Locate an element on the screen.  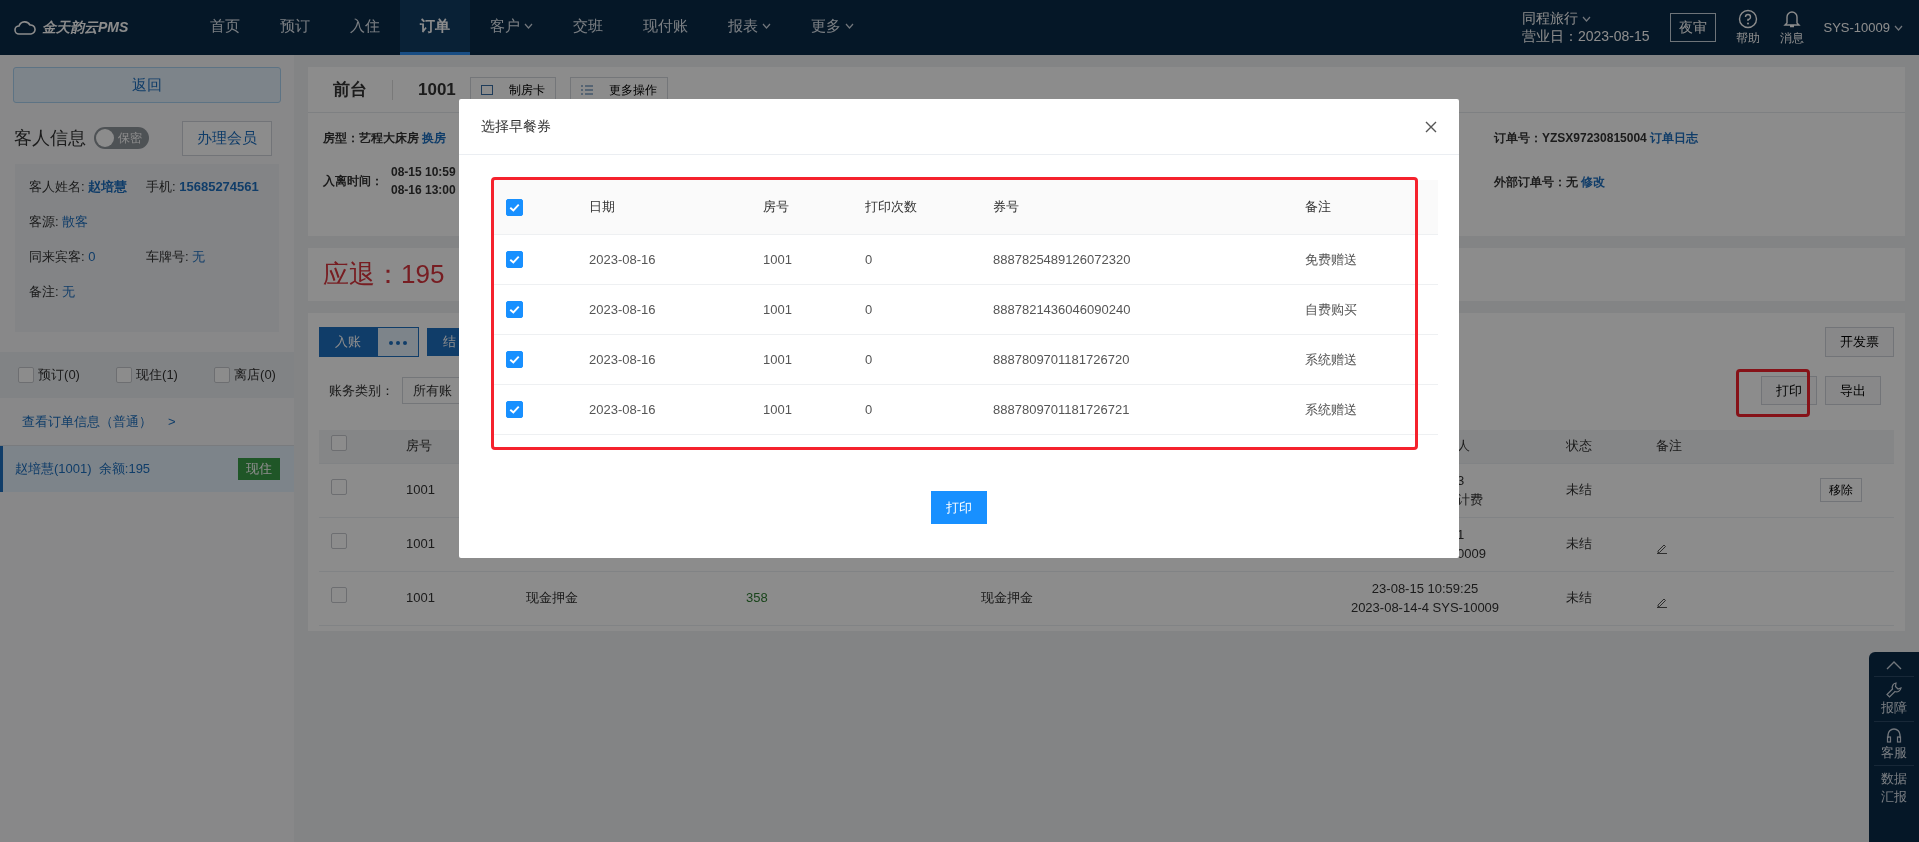
stay-label: 入离时间： is located at coordinates (353, 181).